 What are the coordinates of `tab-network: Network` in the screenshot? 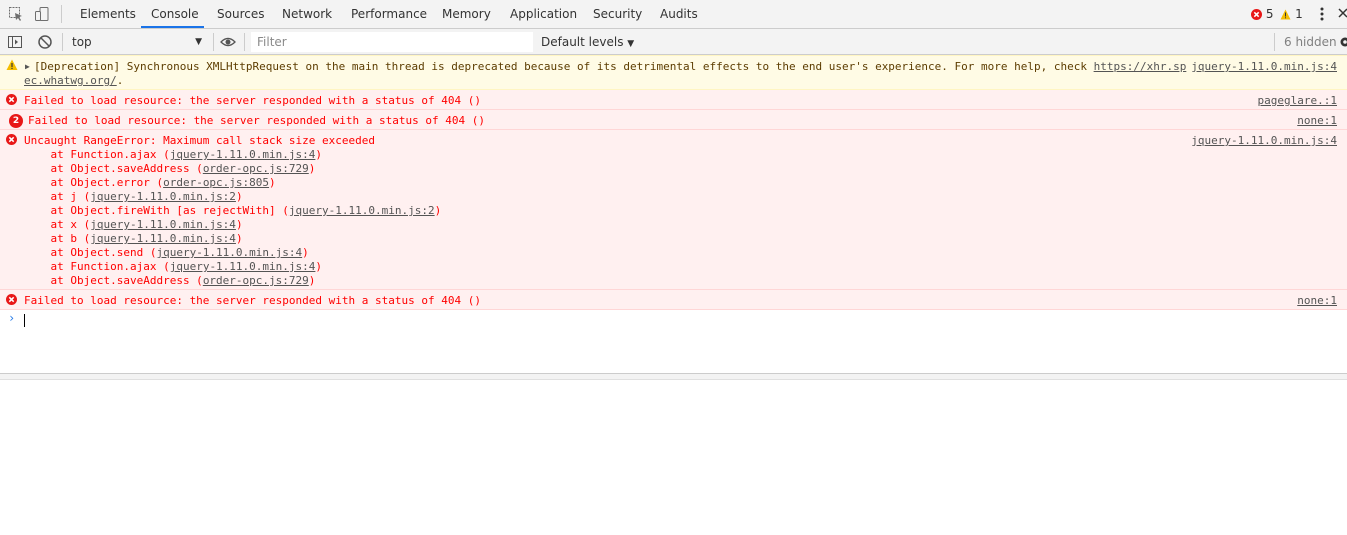 It's located at (307, 14).